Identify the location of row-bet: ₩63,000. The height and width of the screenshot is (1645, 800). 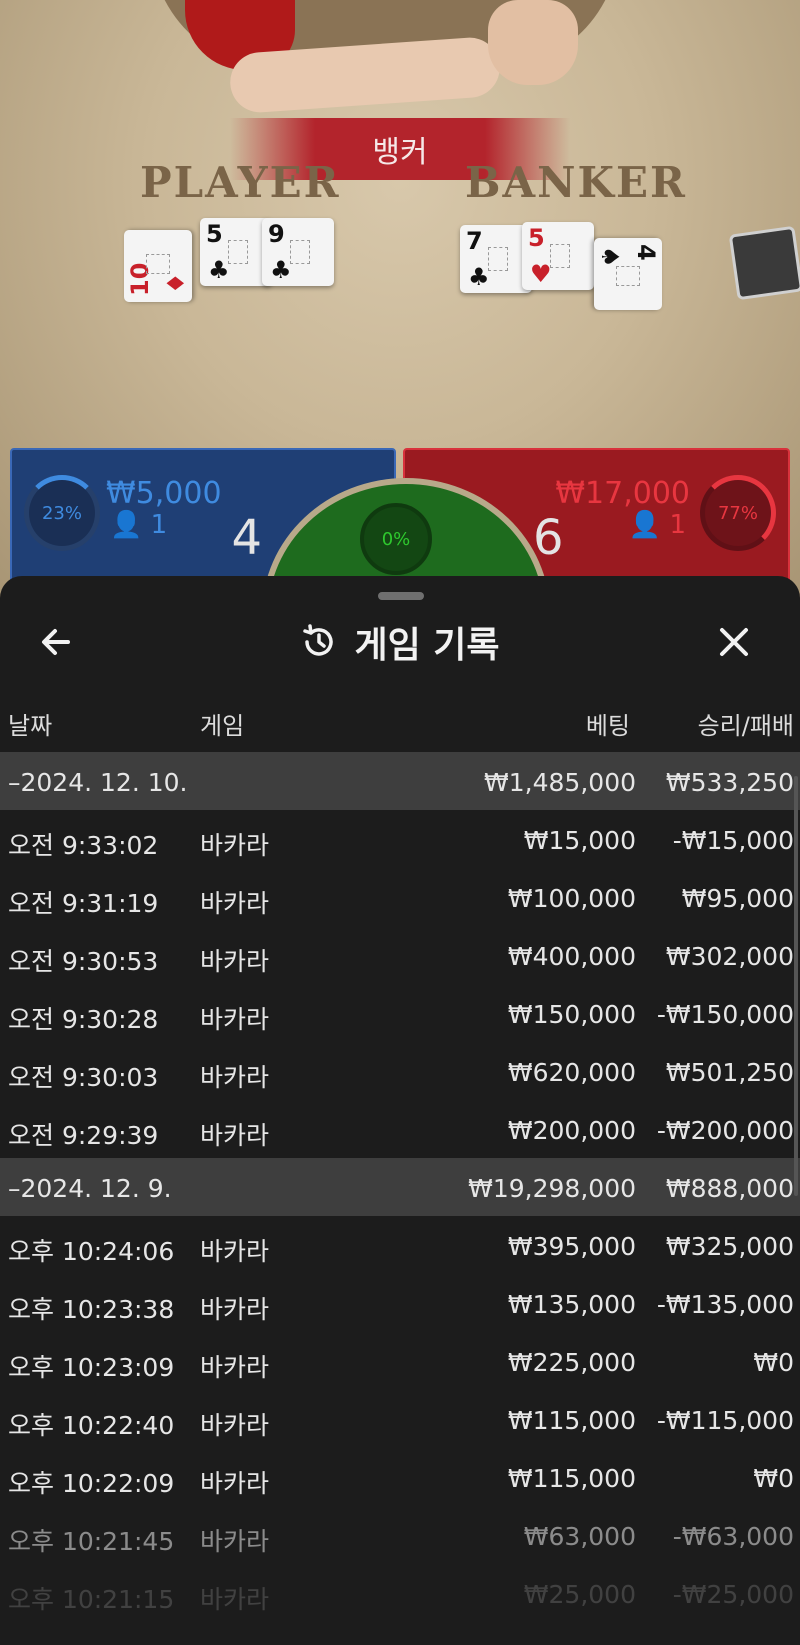
(579, 1536).